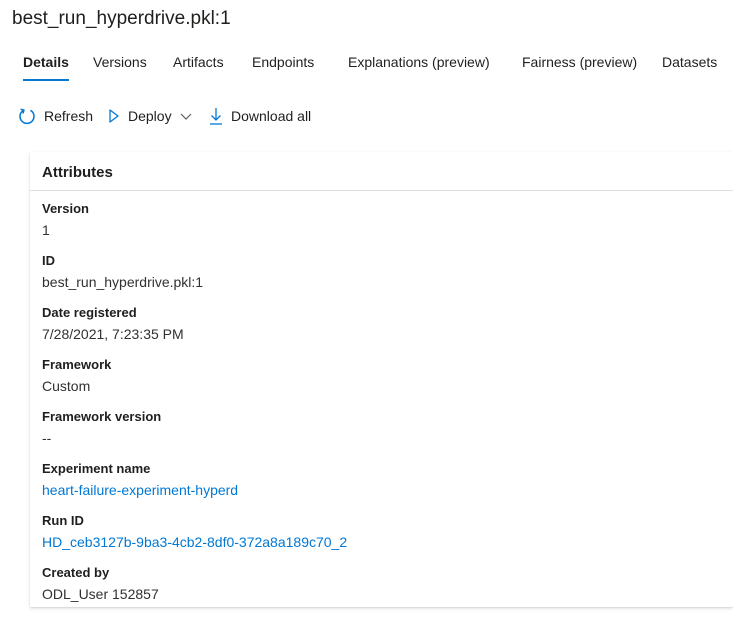 Image resolution: width=733 pixels, height=627 pixels. Describe the element at coordinates (113, 324) in the screenshot. I see `attr-date-registered: Date registered 7/28/2021, 7:23:35 PM` at that location.